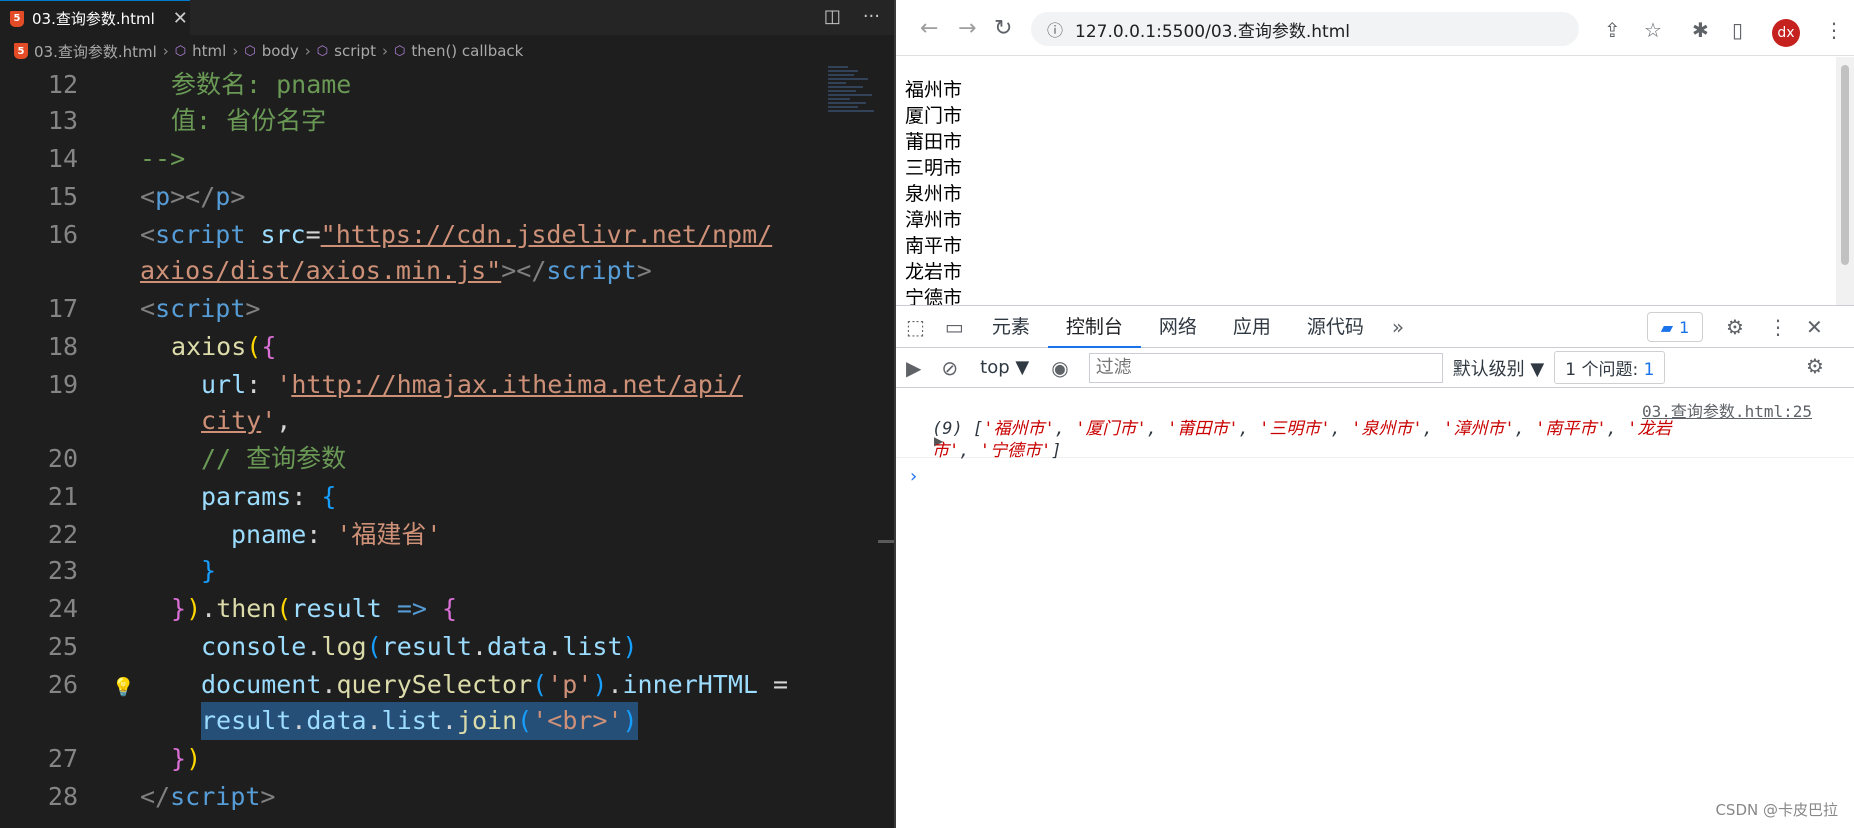 This screenshot has width=1854, height=828. I want to click on city-item: 漳州市, so click(934, 220).